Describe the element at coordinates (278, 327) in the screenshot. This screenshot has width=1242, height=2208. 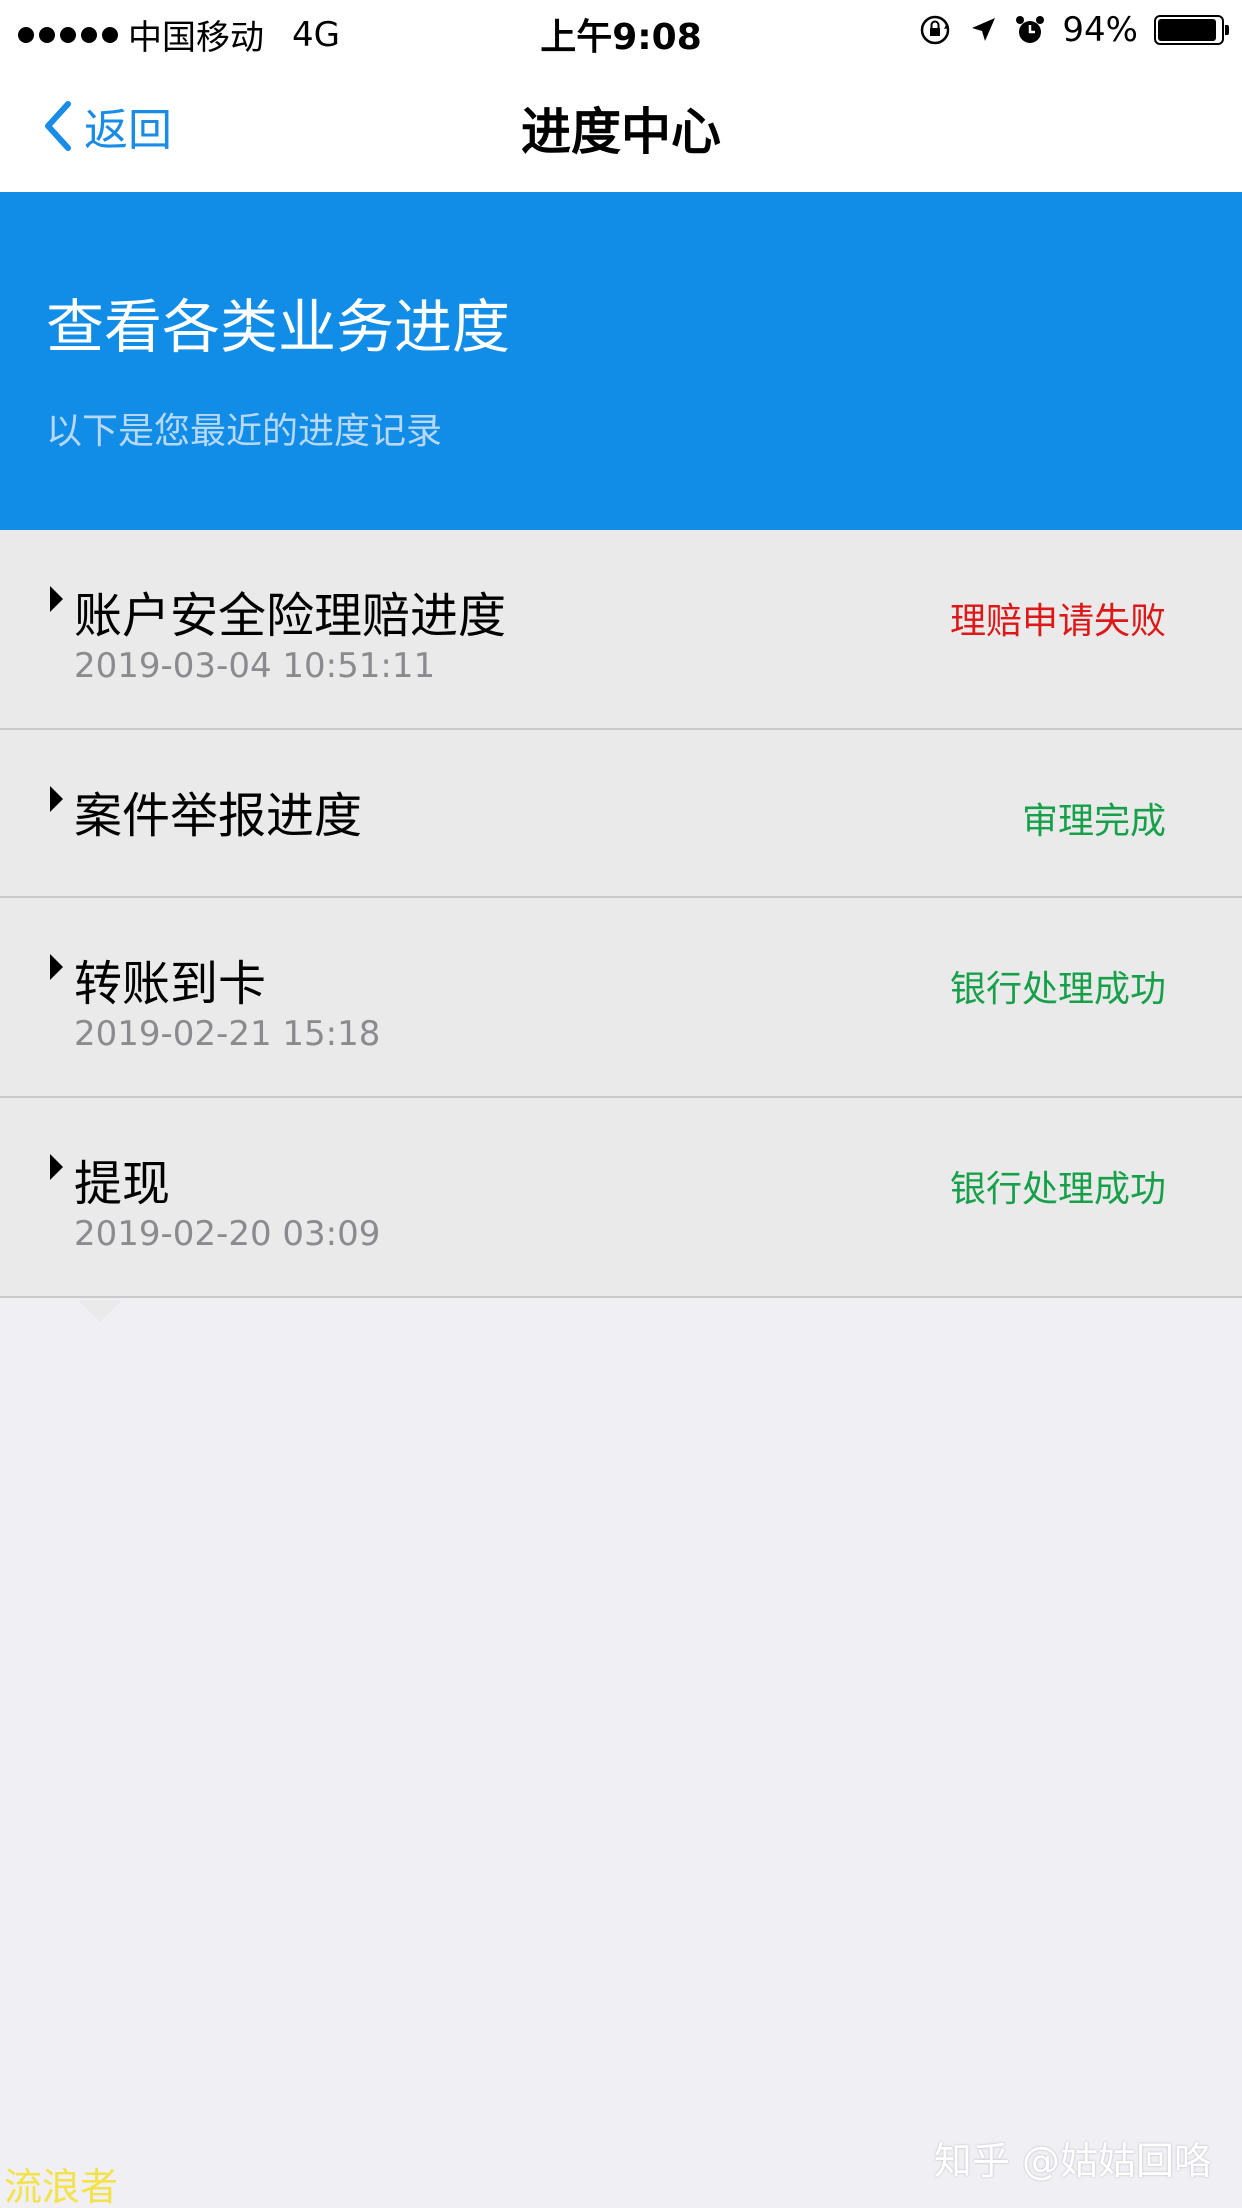
I see `banner-title: 查看各类业务进度` at that location.